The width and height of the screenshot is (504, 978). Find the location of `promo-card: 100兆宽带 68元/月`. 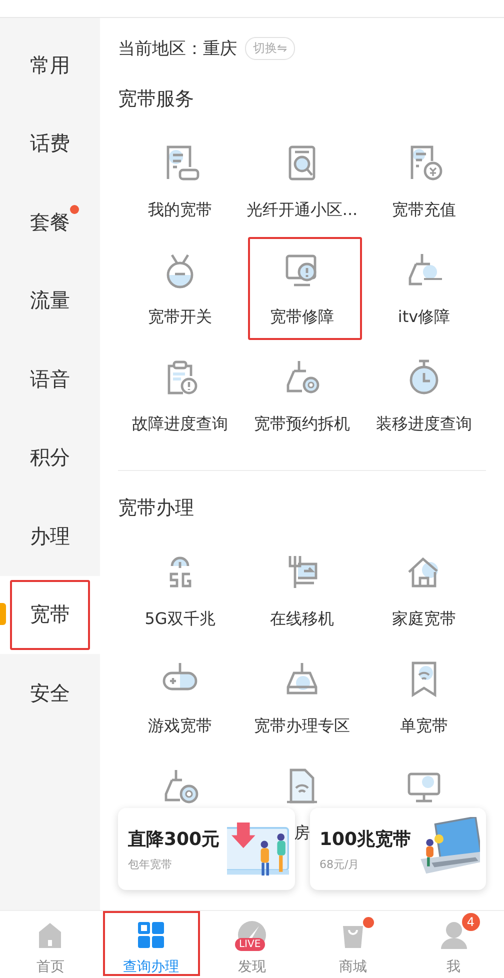

promo-card: 100兆宽带 68元/月 is located at coordinates (398, 849).